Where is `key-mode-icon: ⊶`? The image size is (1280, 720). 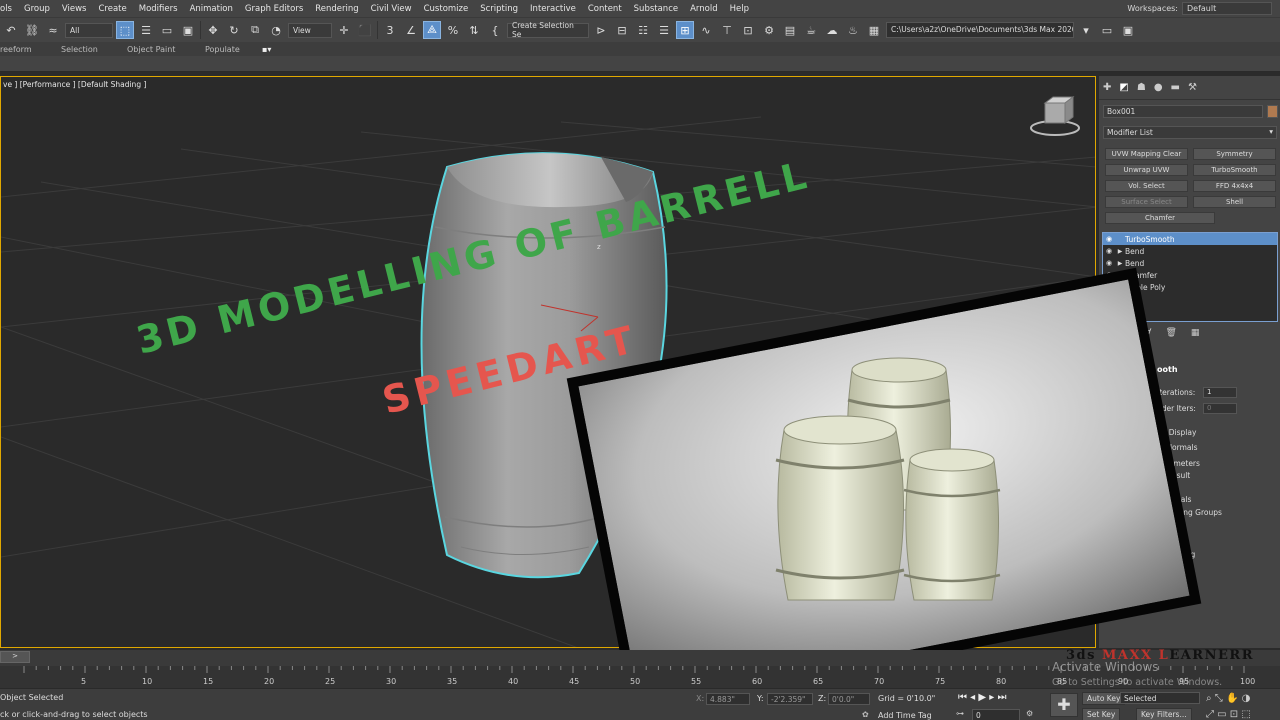 key-mode-icon: ⊶ is located at coordinates (960, 713).